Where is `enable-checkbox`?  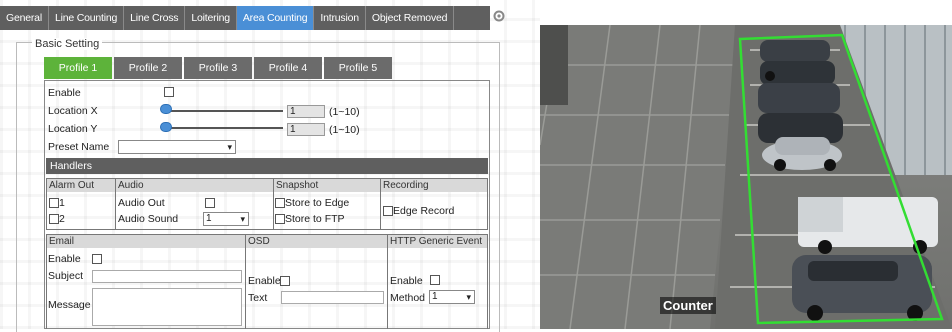
enable-checkbox is located at coordinates (169, 92).